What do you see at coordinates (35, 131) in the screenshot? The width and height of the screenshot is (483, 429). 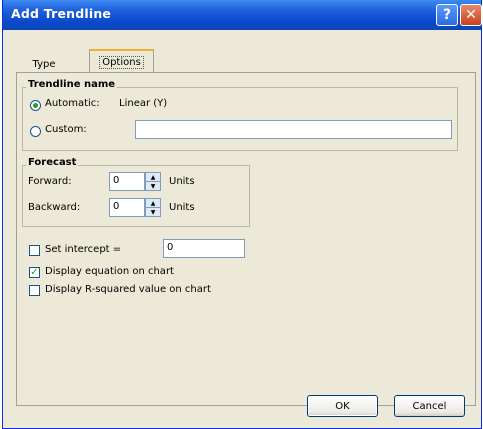 I see `custom-radio` at bounding box center [35, 131].